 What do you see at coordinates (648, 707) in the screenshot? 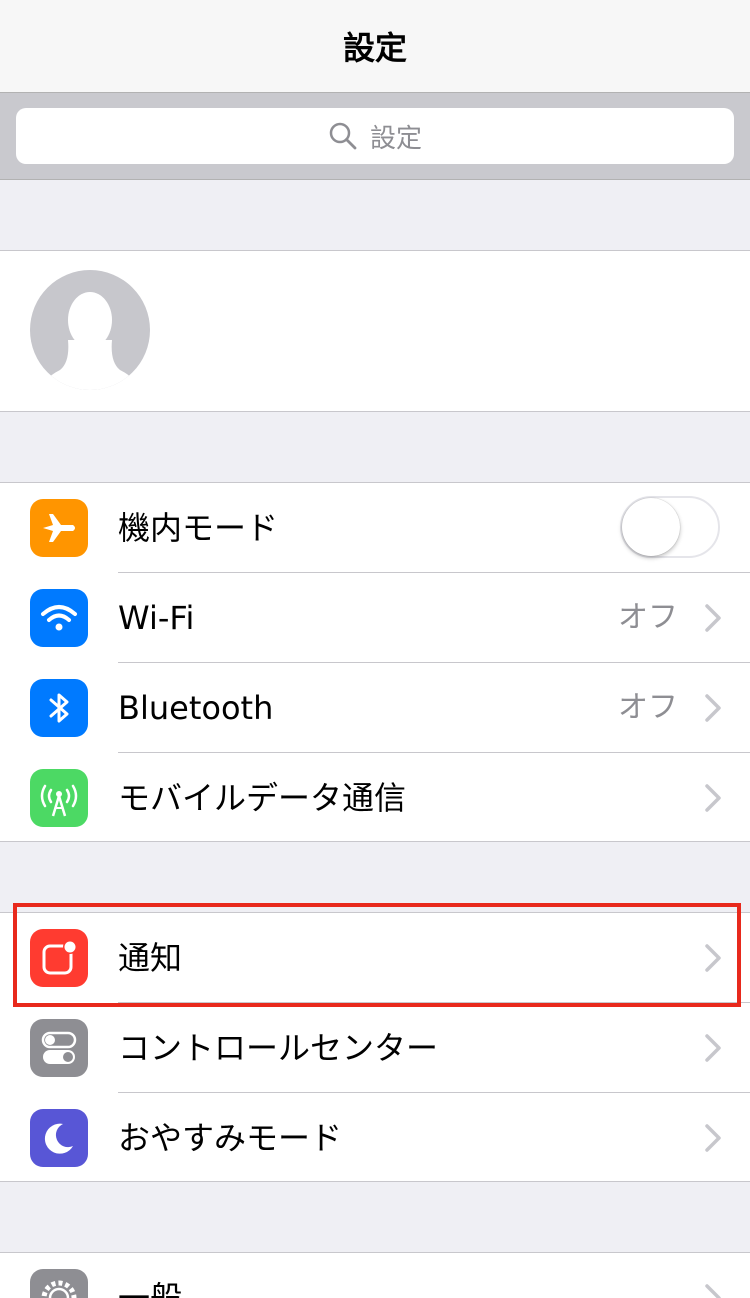
I see `bluetooth-status: オフ` at bounding box center [648, 707].